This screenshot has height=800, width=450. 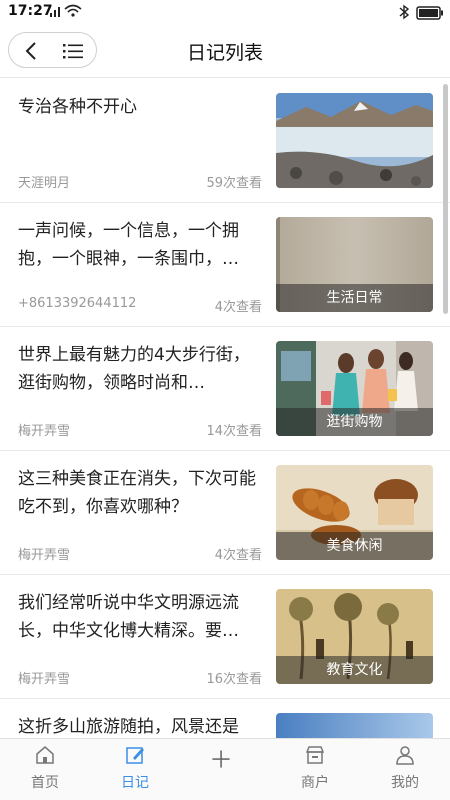 What do you see at coordinates (30, 11) in the screenshot?
I see `status-time: 17:27` at bounding box center [30, 11].